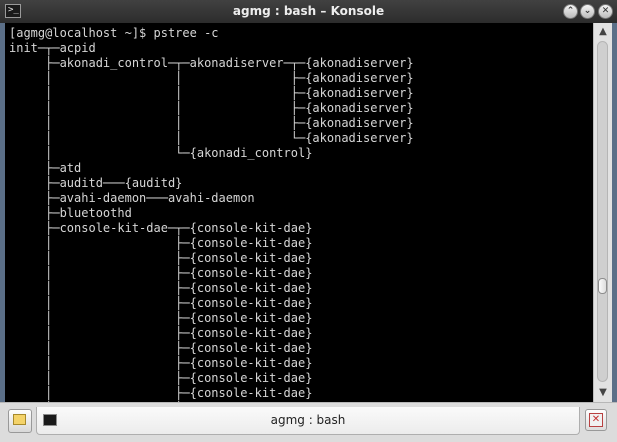  What do you see at coordinates (161, 228) in the screenshot?
I see `terminal-line: ├─console-kit-dae─┬─{console-kit-dae}` at bounding box center [161, 228].